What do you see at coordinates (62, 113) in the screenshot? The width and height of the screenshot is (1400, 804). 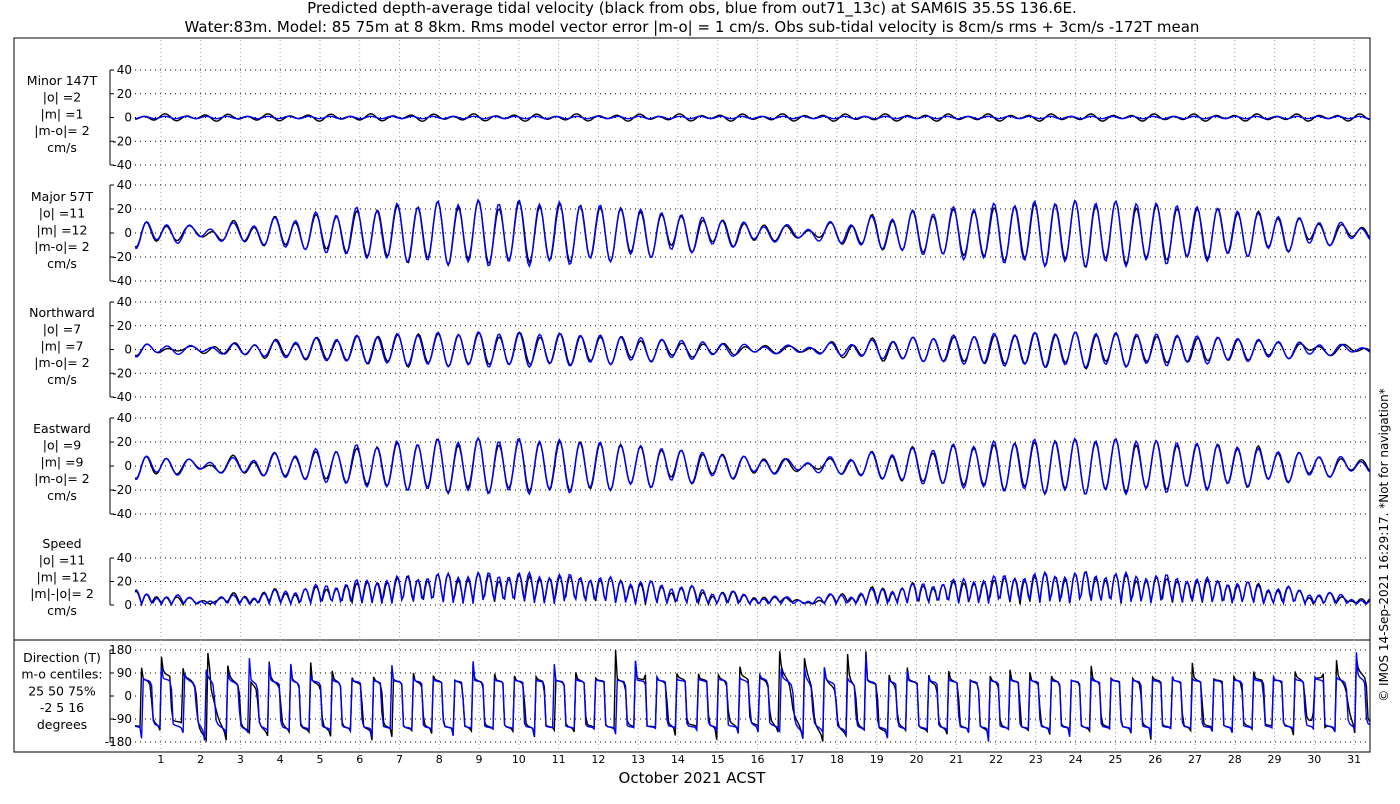 I see `panel-label-line: |m| =1` at bounding box center [62, 113].